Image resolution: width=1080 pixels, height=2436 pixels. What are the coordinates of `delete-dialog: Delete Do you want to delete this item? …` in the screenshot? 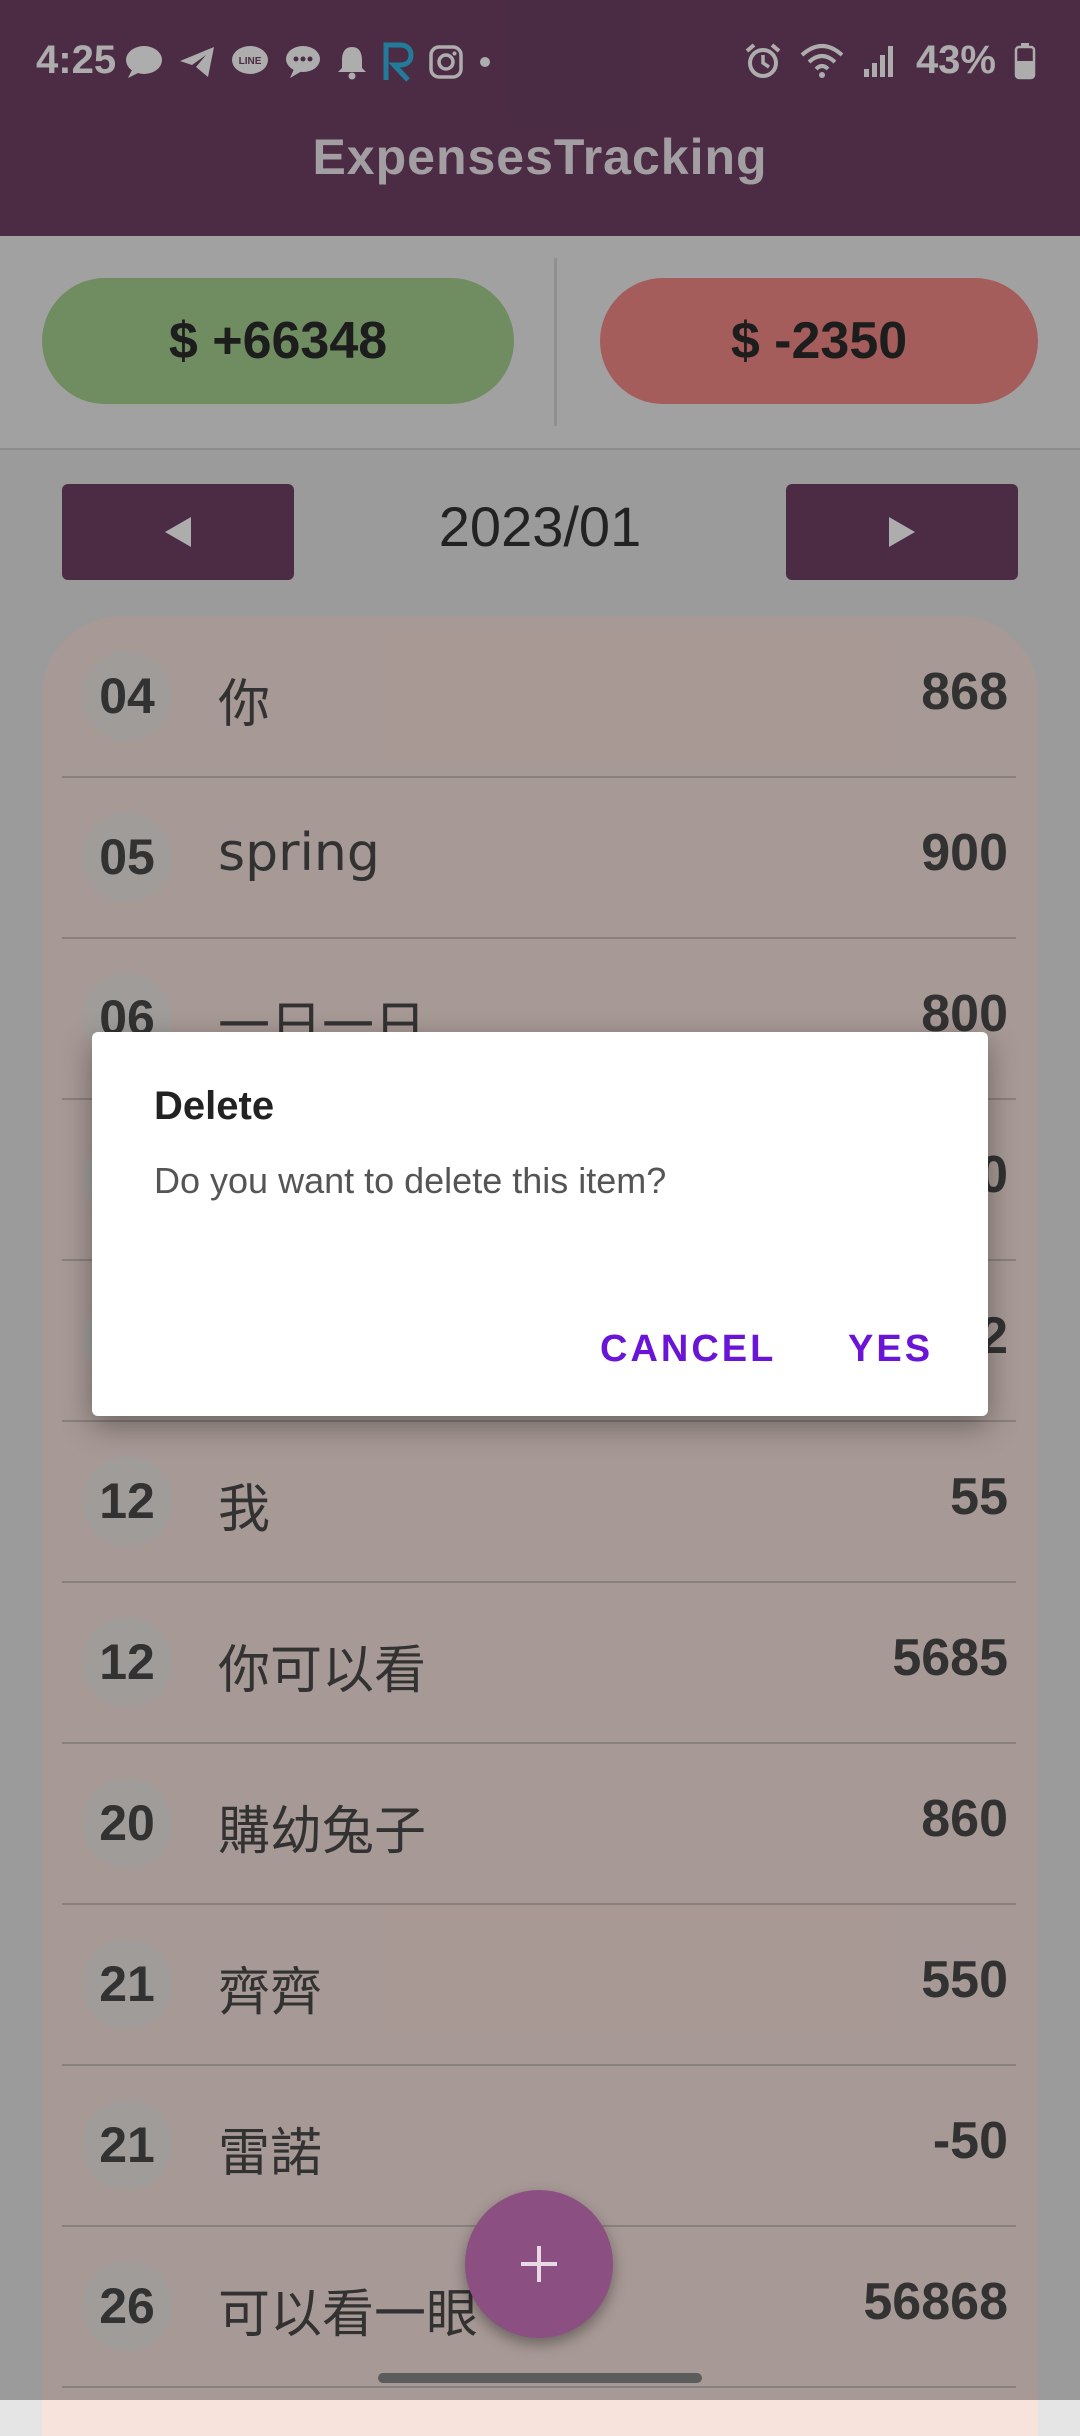 It's located at (540, 1224).